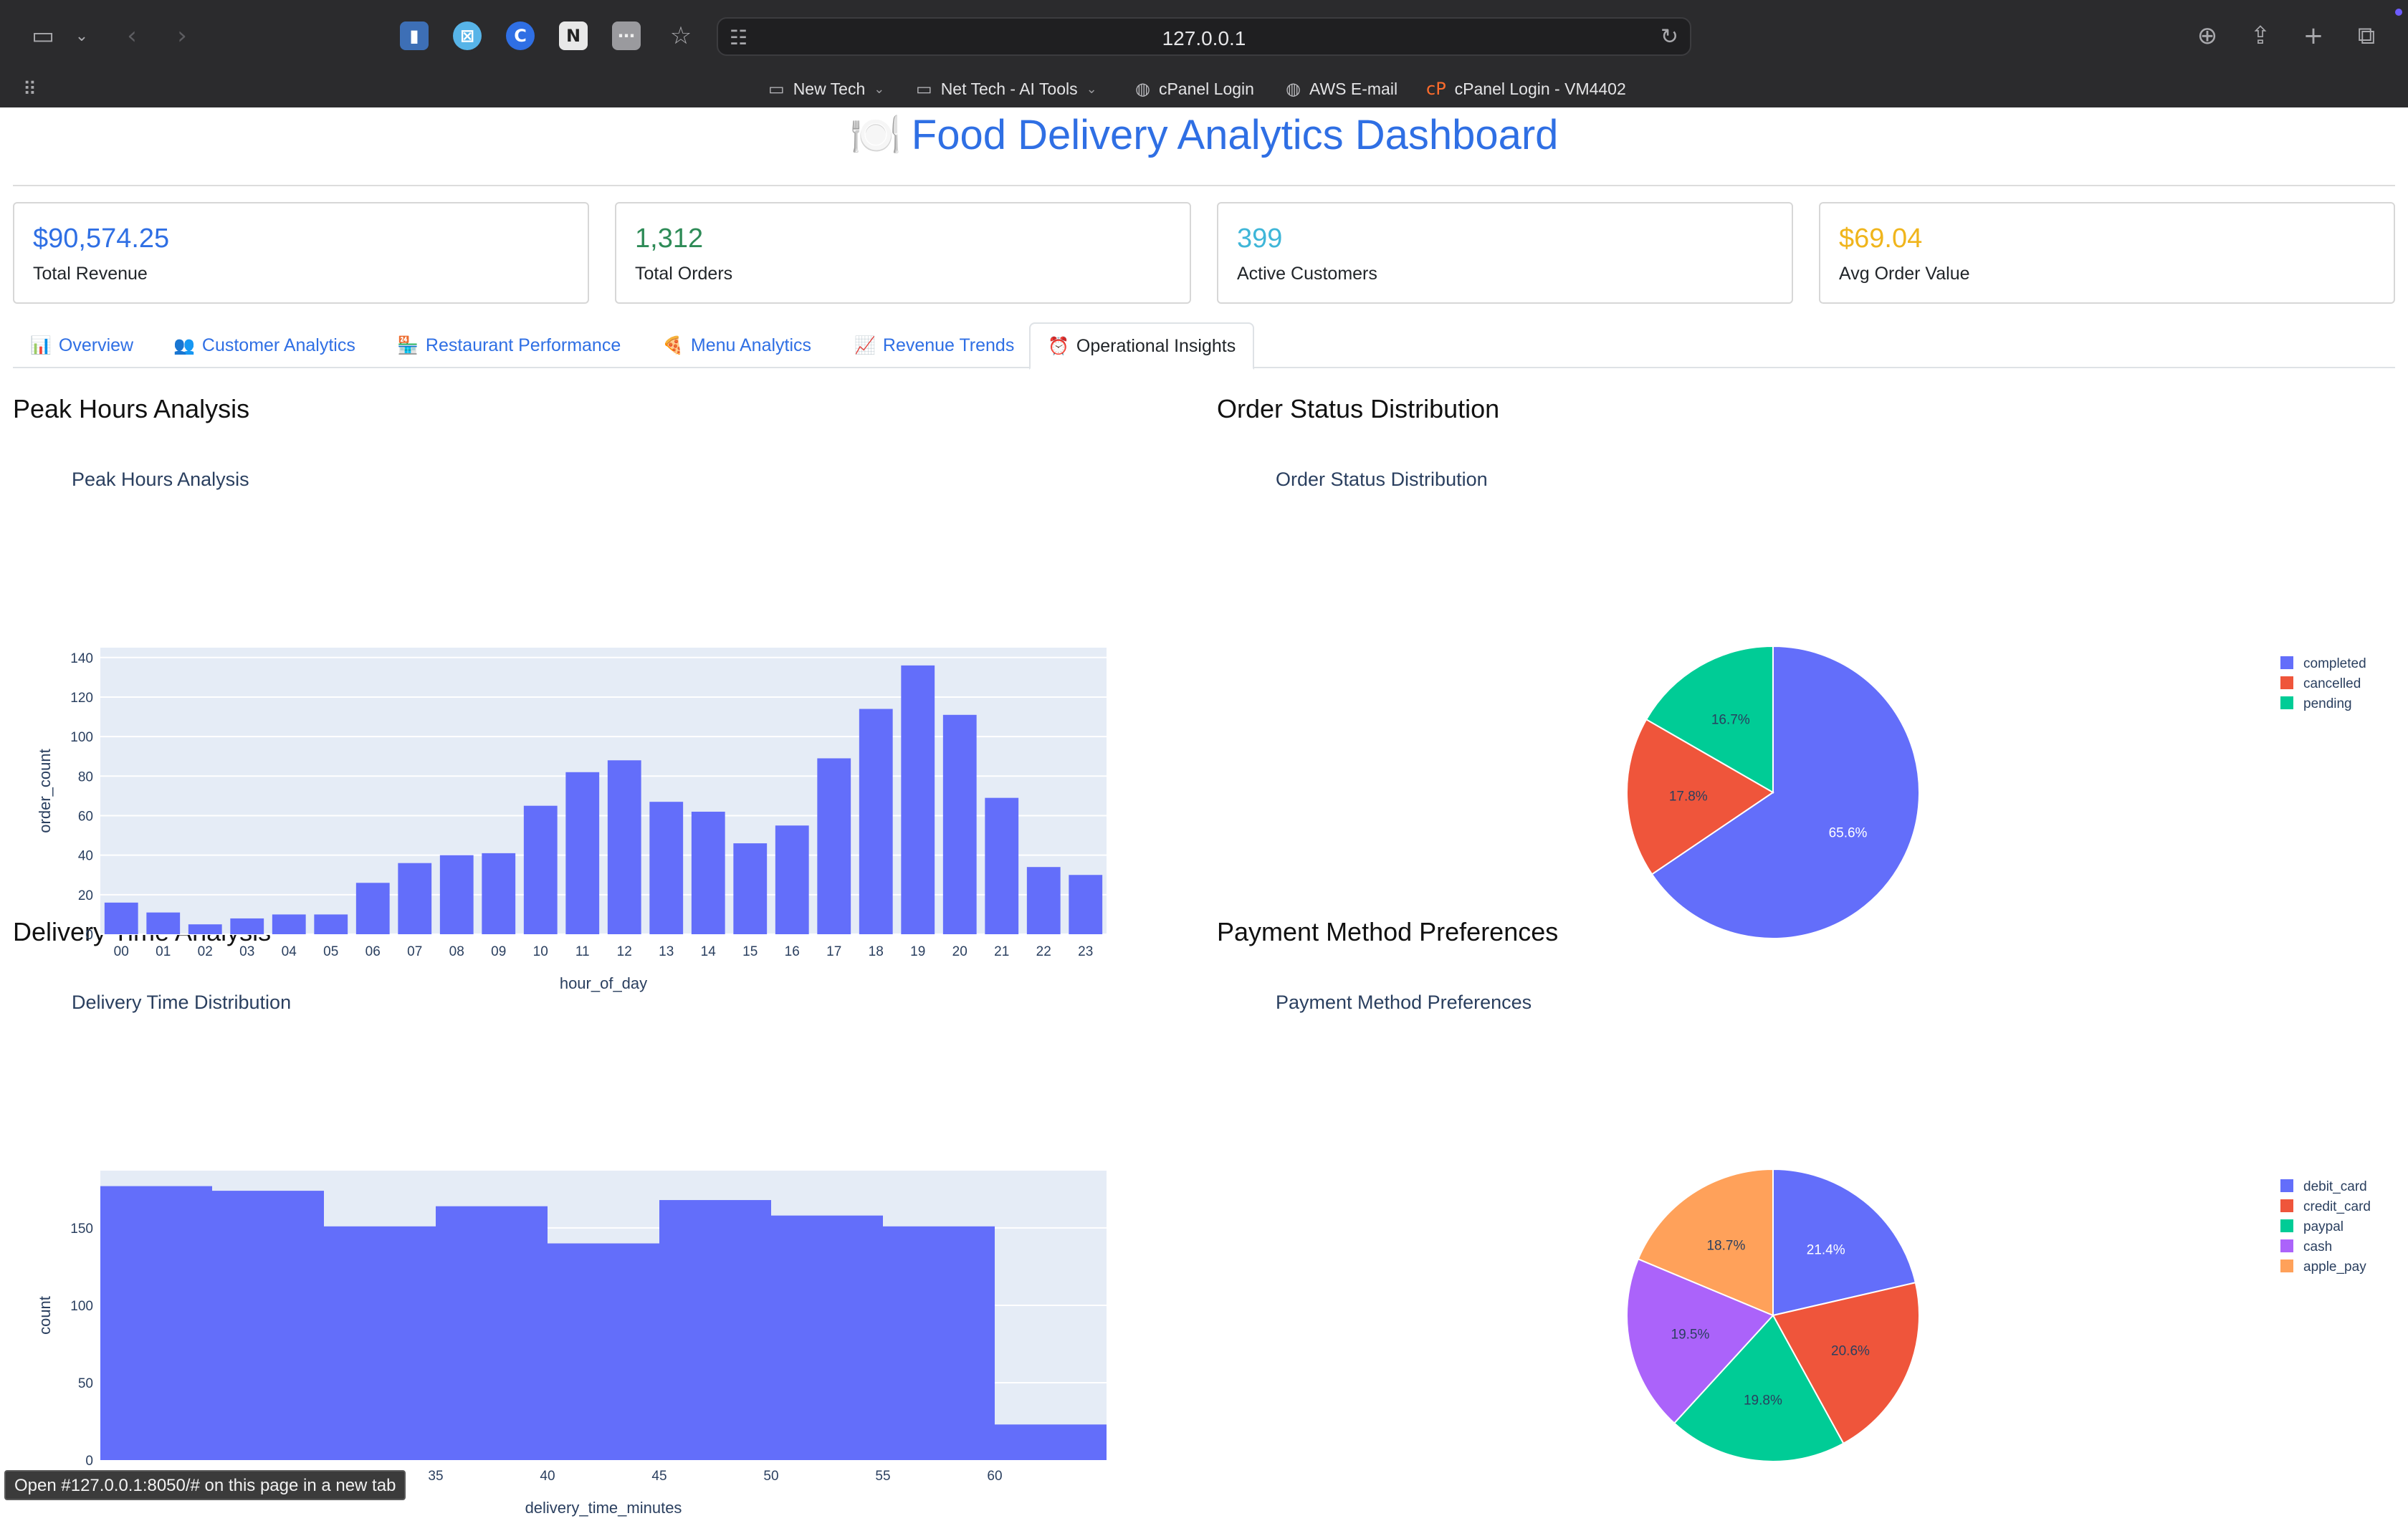 The width and height of the screenshot is (2408, 1526). Describe the element at coordinates (934, 345) in the screenshot. I see `tab-revenue-trends: 📈 Revenue Trends` at that location.